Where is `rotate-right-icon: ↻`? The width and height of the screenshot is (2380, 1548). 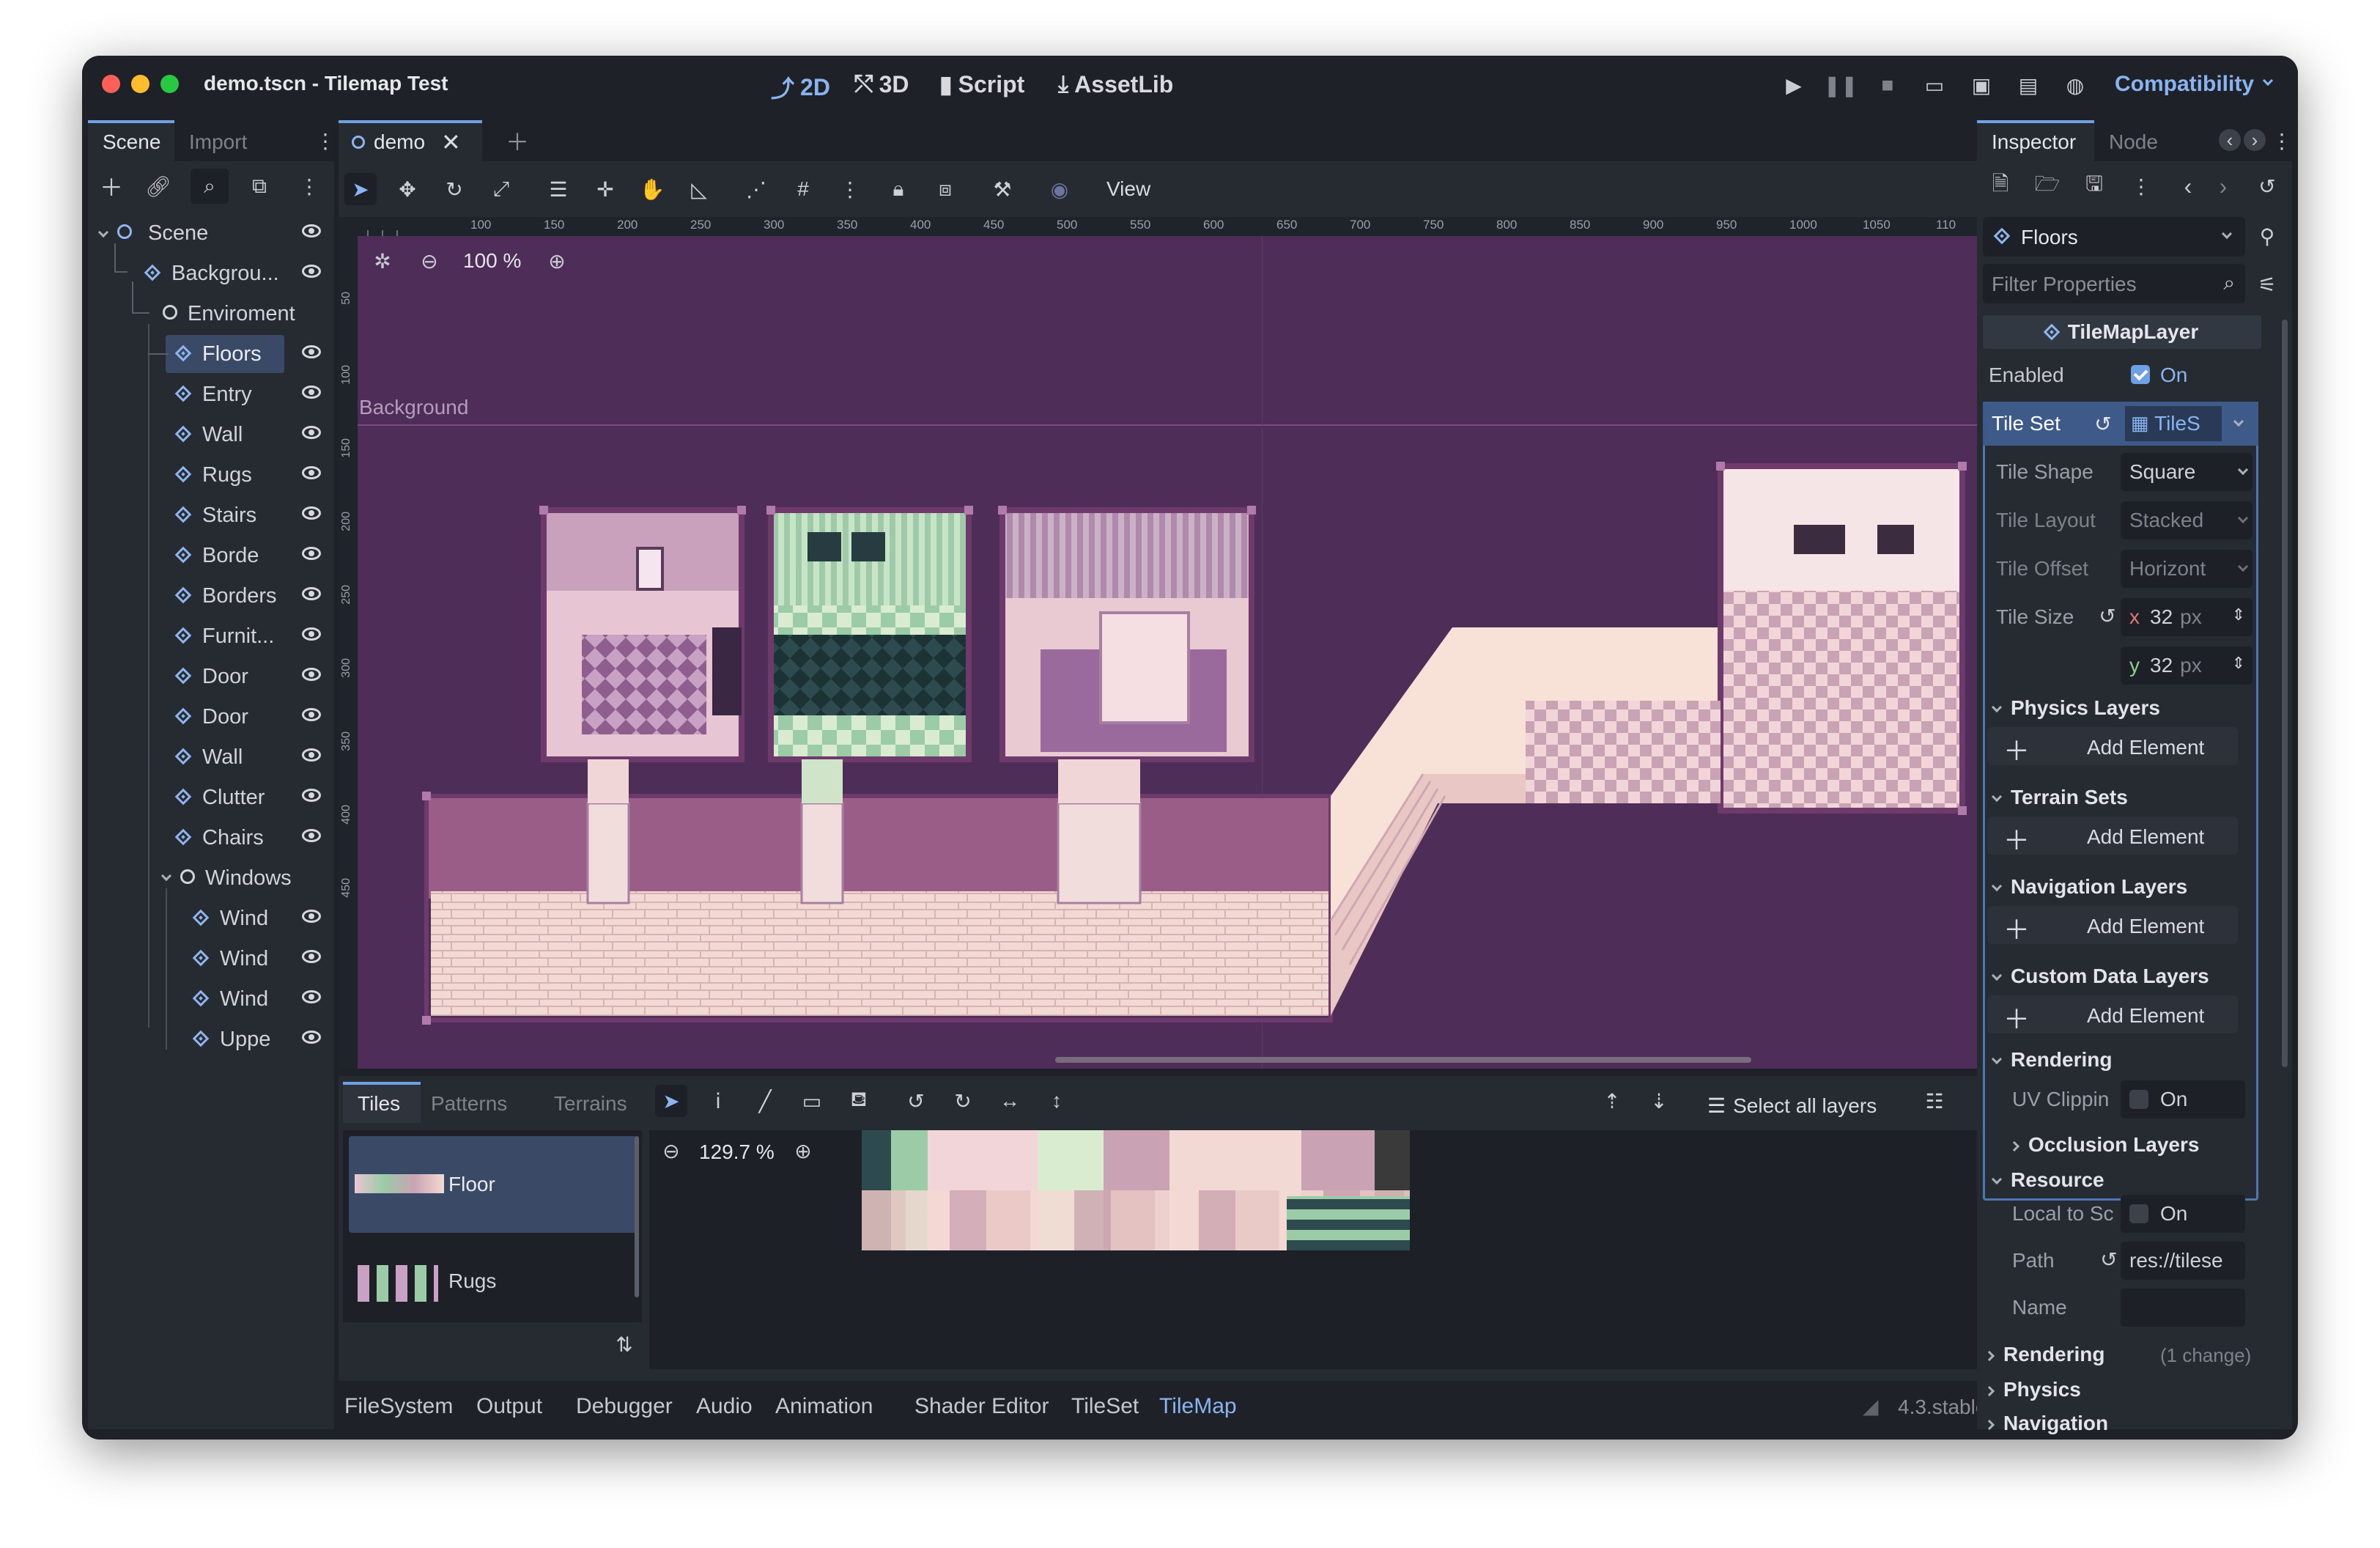
rotate-right-icon: ↻ is located at coordinates (963, 1101).